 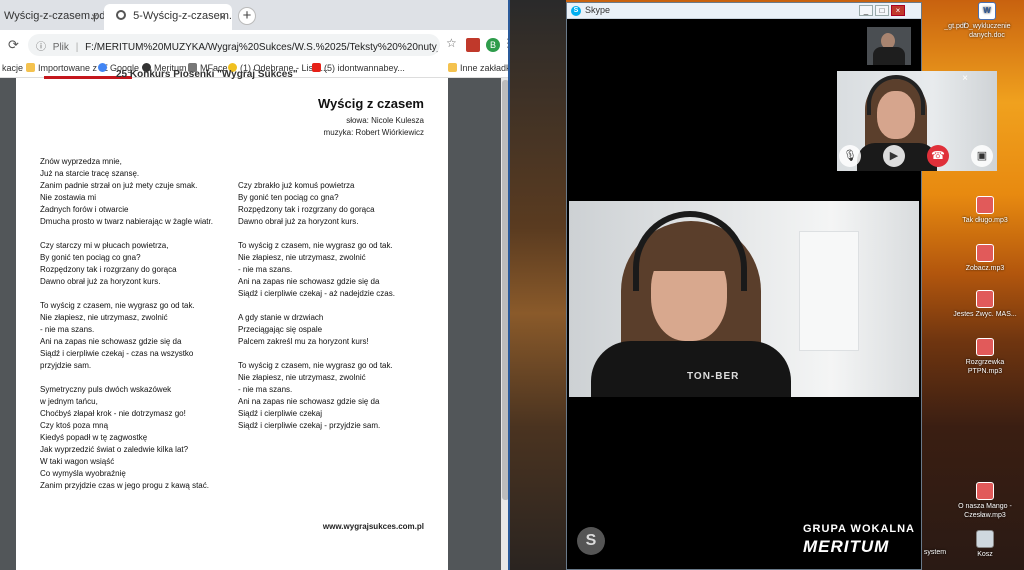 What do you see at coordinates (889, 46) in the screenshot?
I see `self-preview-video` at bounding box center [889, 46].